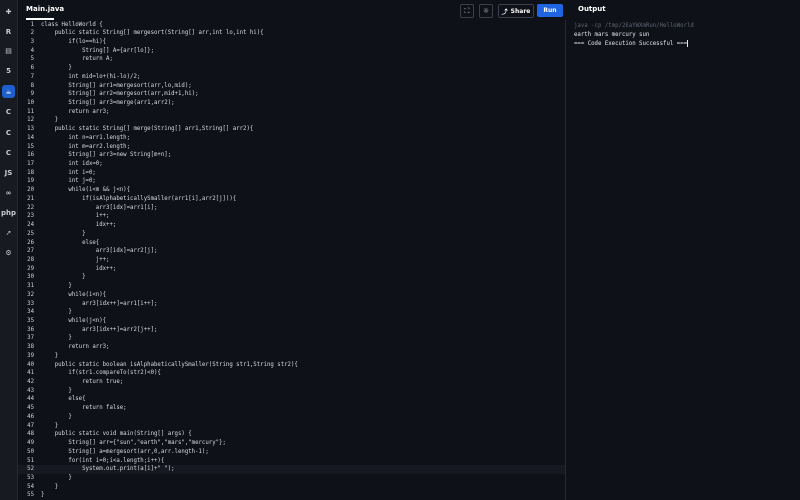  I want to click on code-line: 54 }, so click(291, 487).